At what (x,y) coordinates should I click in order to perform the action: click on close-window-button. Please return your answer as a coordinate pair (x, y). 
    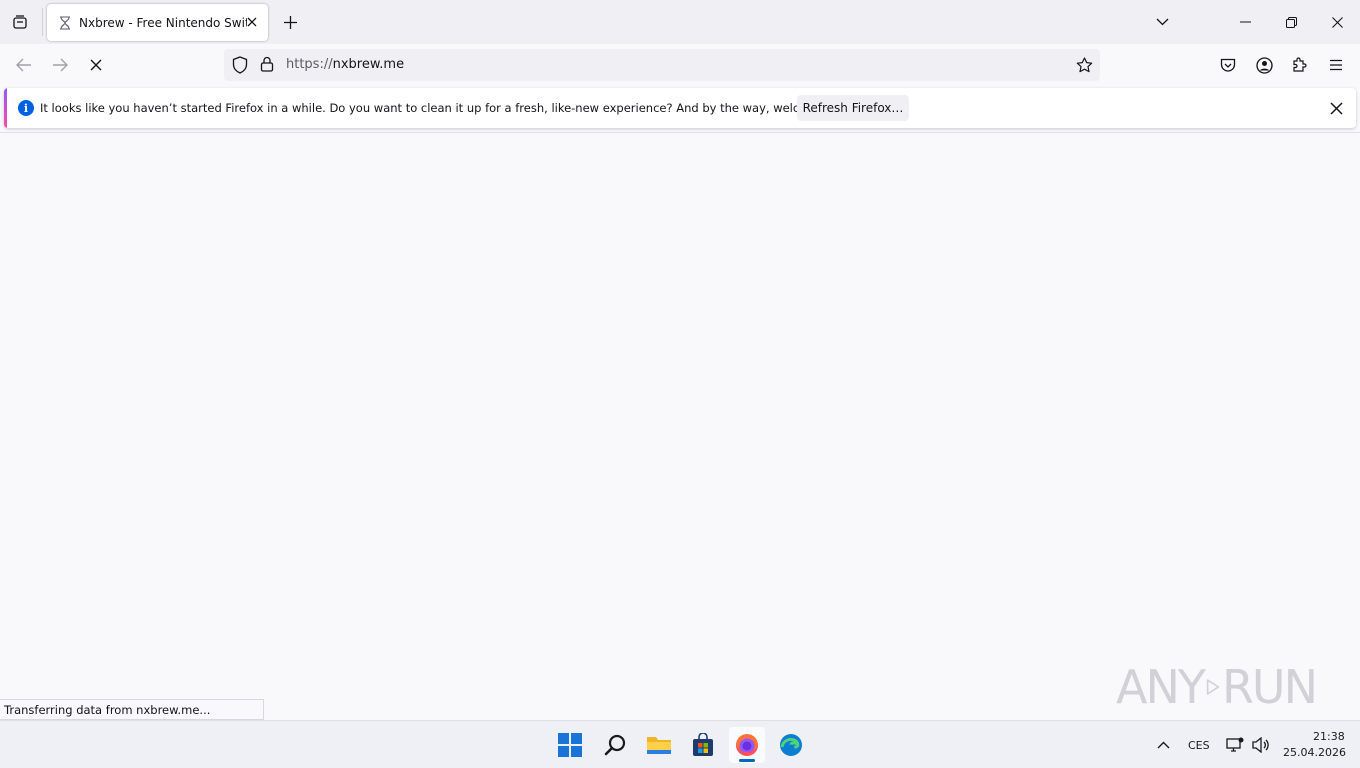
    Looking at the image, I should click on (1337, 22).